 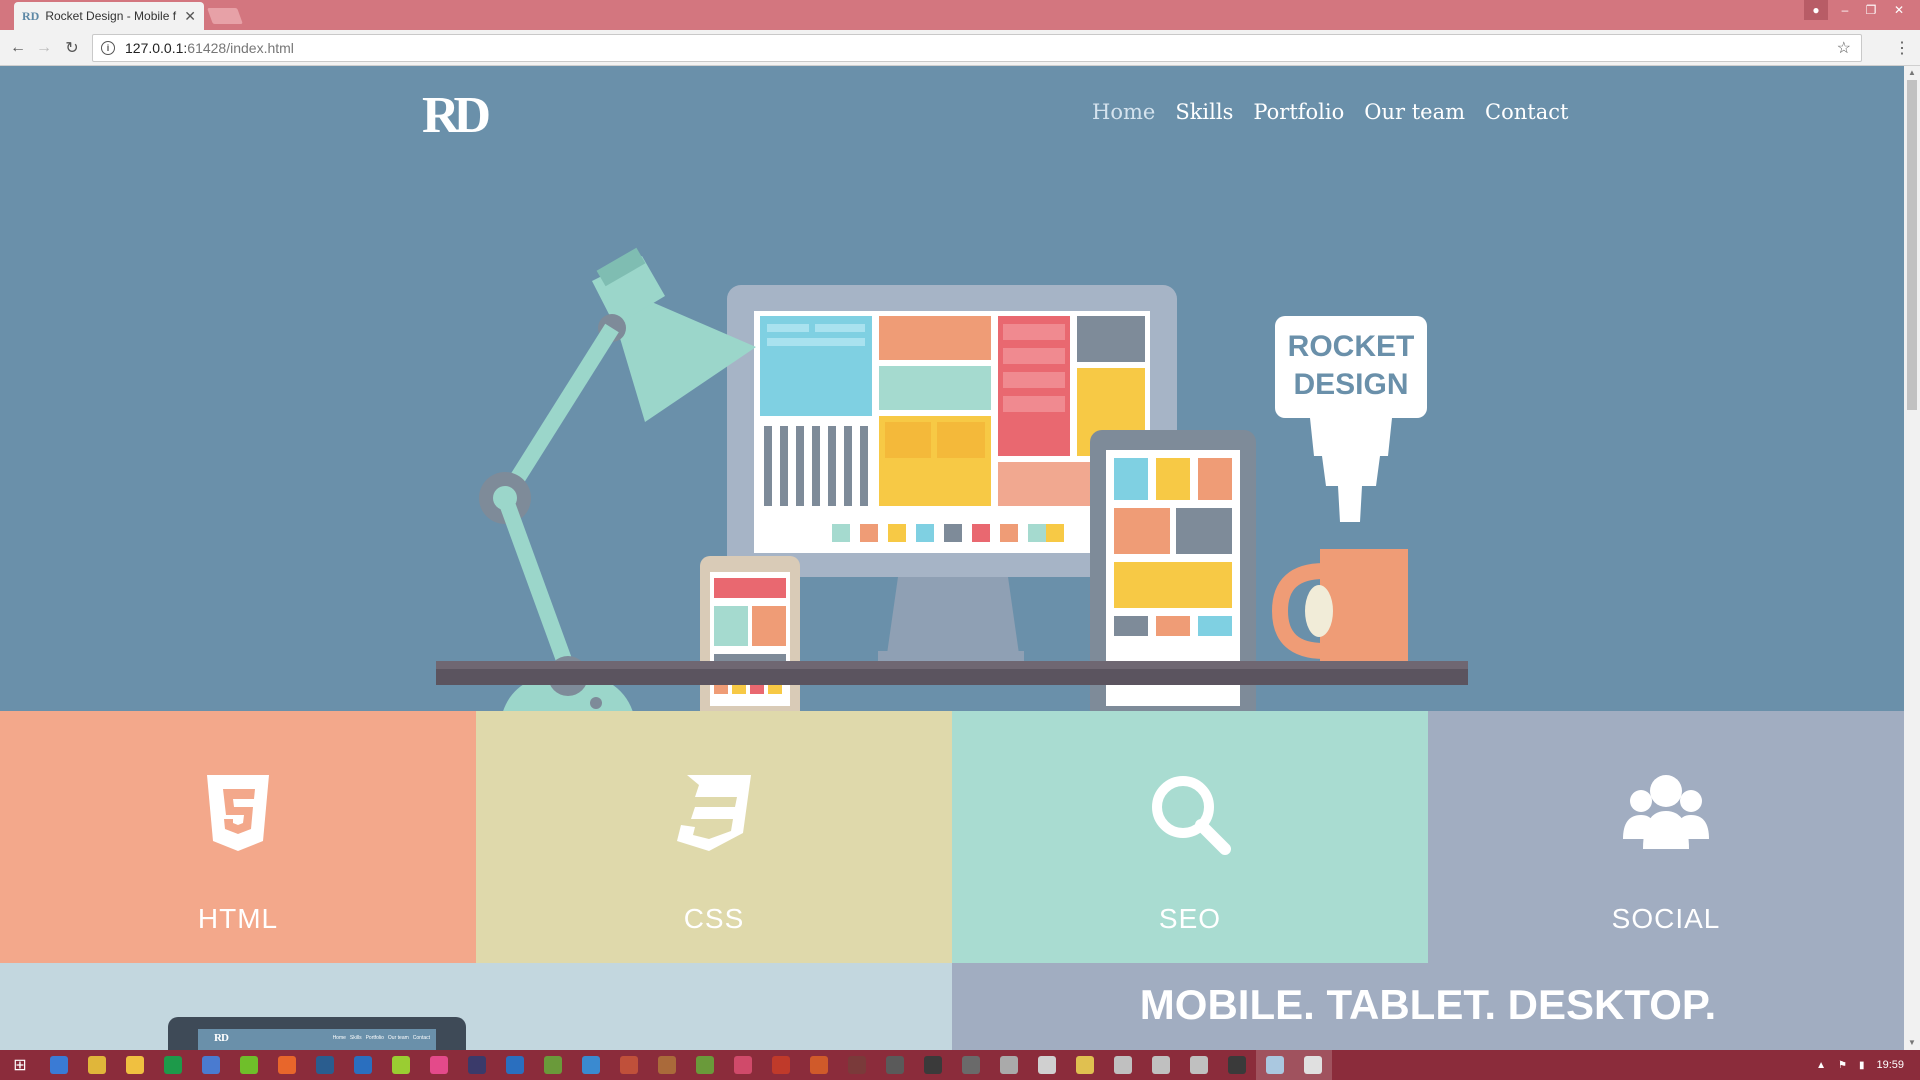 What do you see at coordinates (819, 1065) in the screenshot?
I see `app-game6-taskbar-icon` at bounding box center [819, 1065].